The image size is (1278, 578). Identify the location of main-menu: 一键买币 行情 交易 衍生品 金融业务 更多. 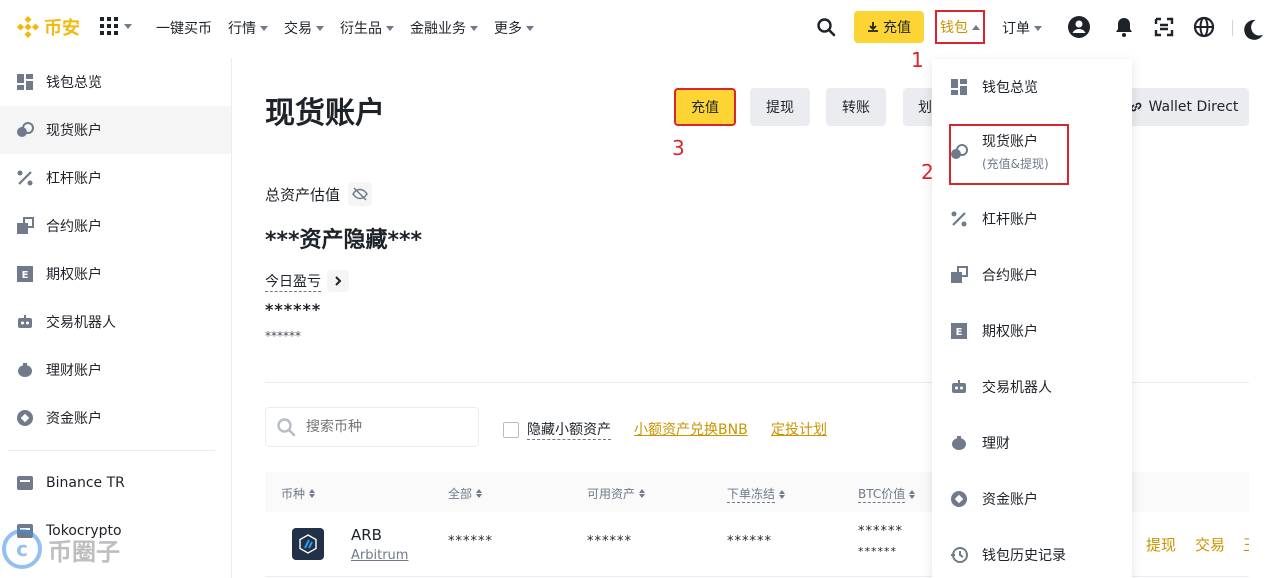
(353, 28).